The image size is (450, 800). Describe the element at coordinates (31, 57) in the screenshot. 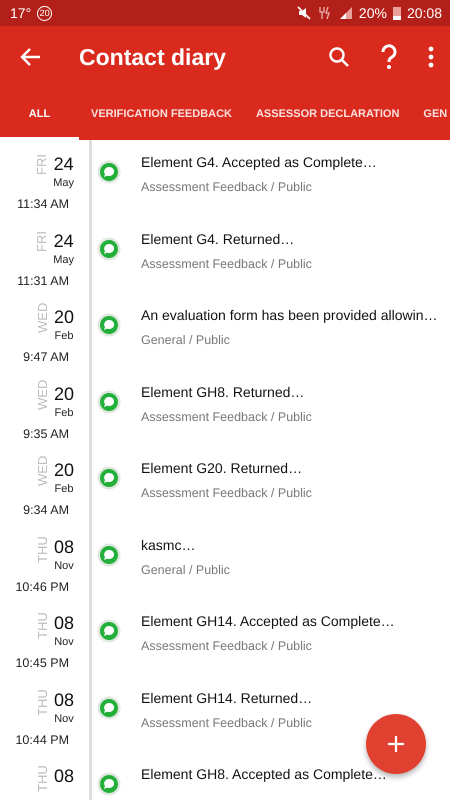

I see `back-arrow-icon` at that location.